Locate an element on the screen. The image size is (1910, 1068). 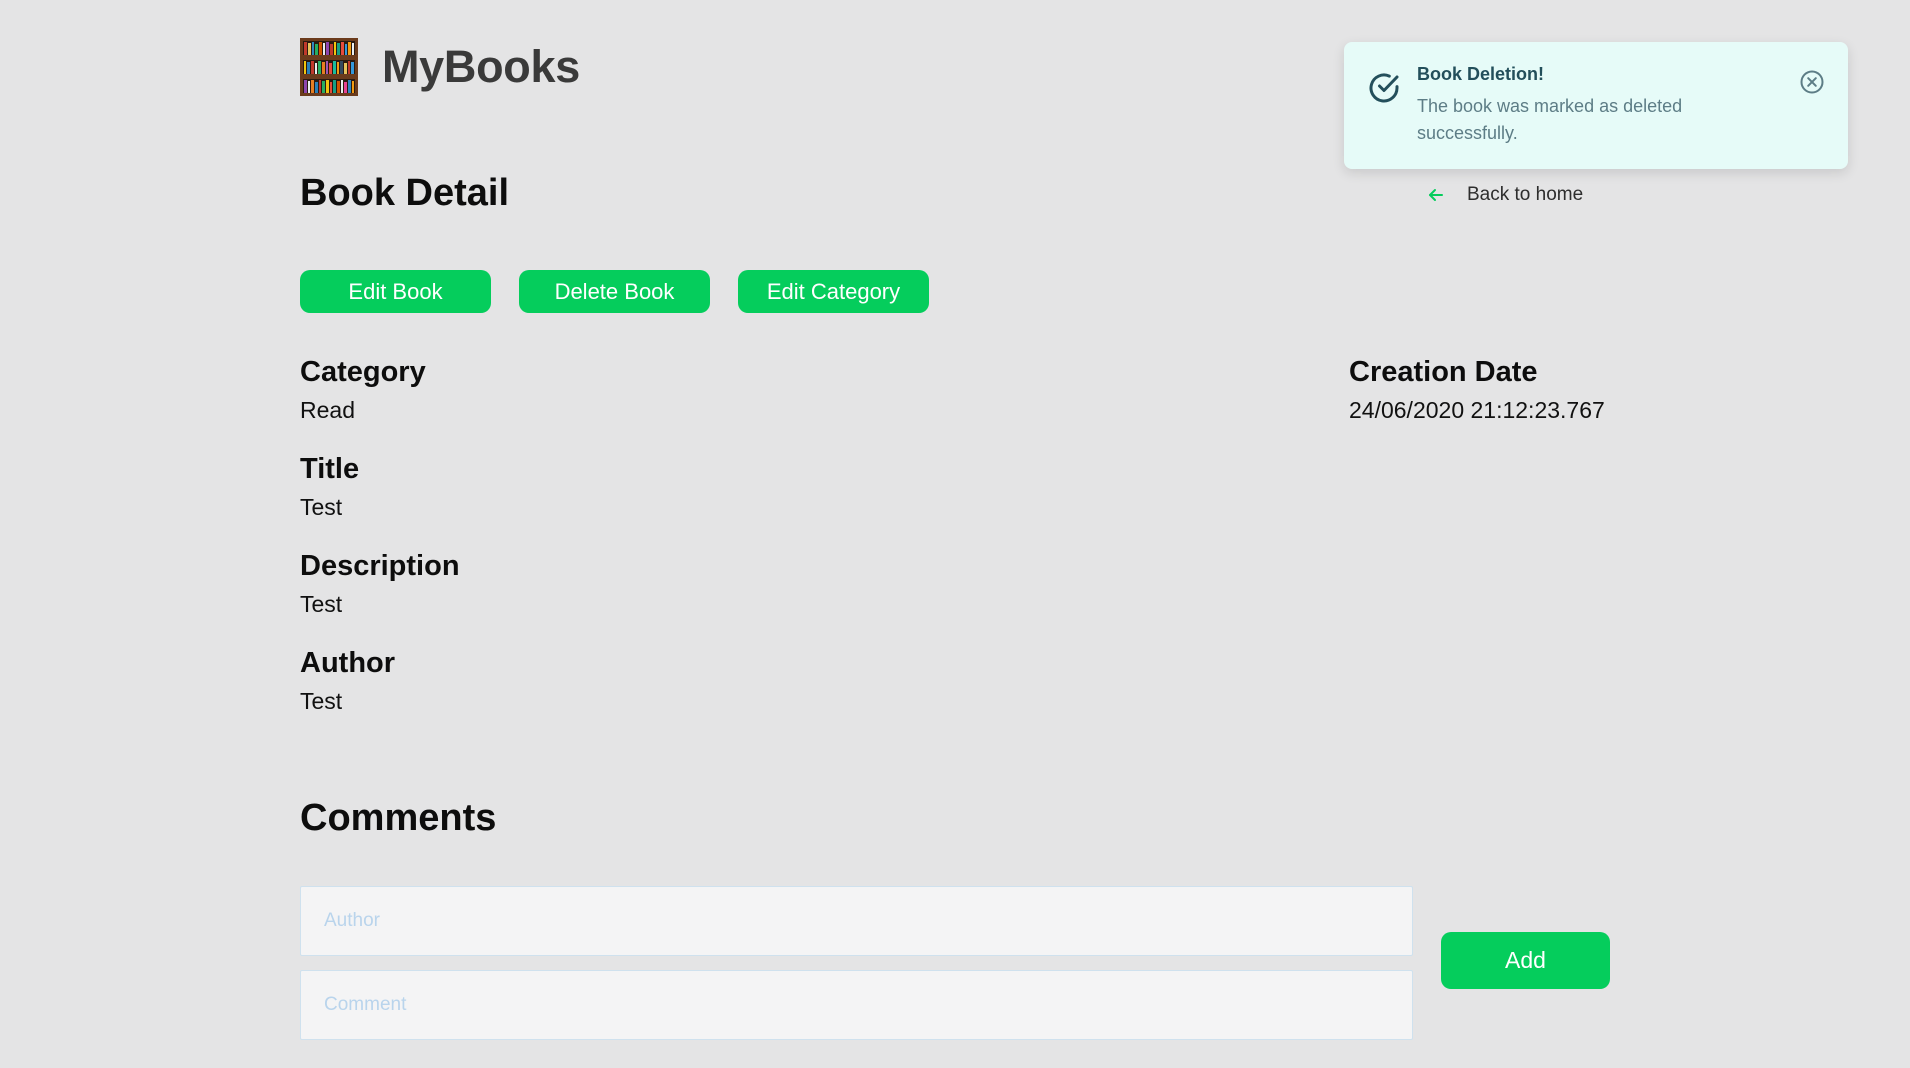
edit-book-button: Edit Book is located at coordinates (395, 291).